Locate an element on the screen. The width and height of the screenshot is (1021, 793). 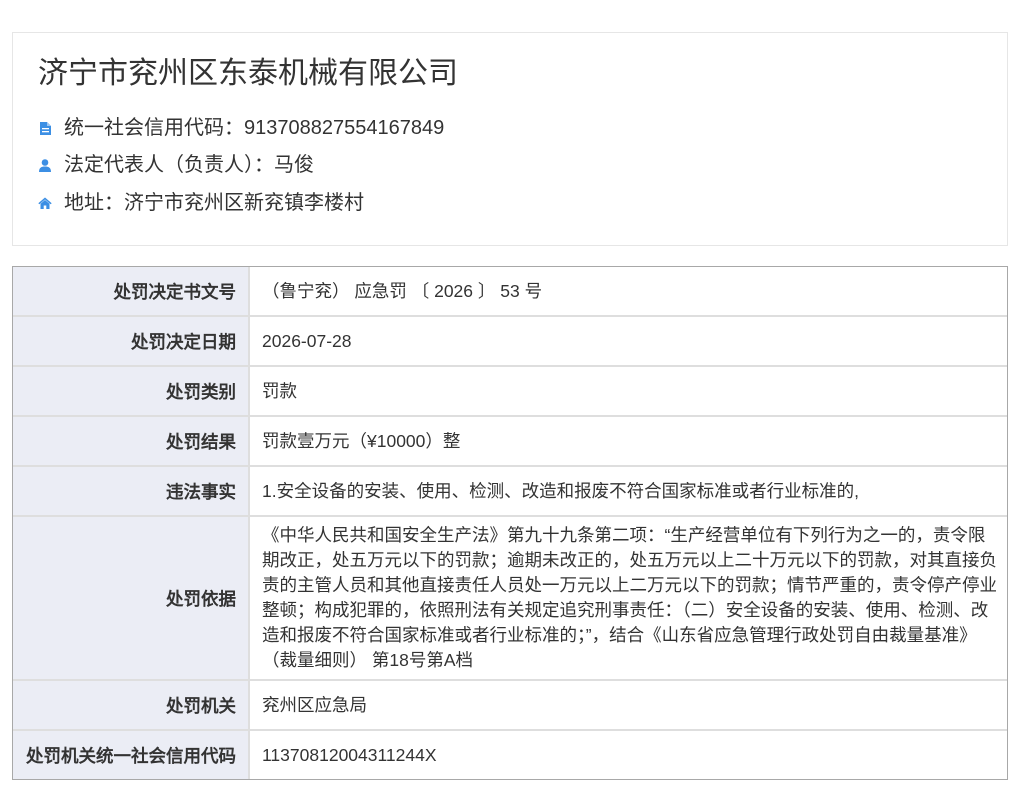
row-value-authority-credit-code: 11370812004311244X is located at coordinates (349, 754).